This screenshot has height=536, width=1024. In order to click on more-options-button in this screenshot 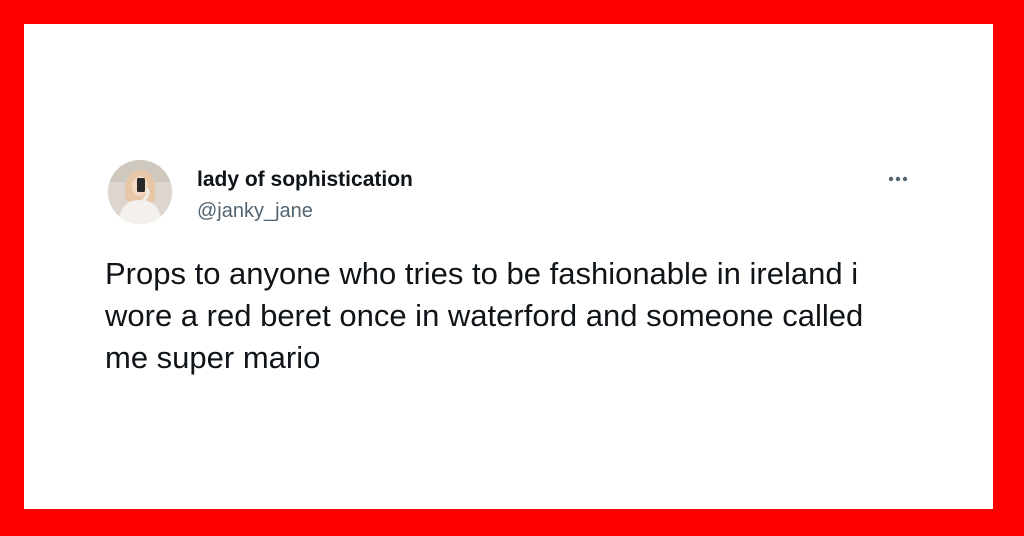, I will do `click(898, 179)`.